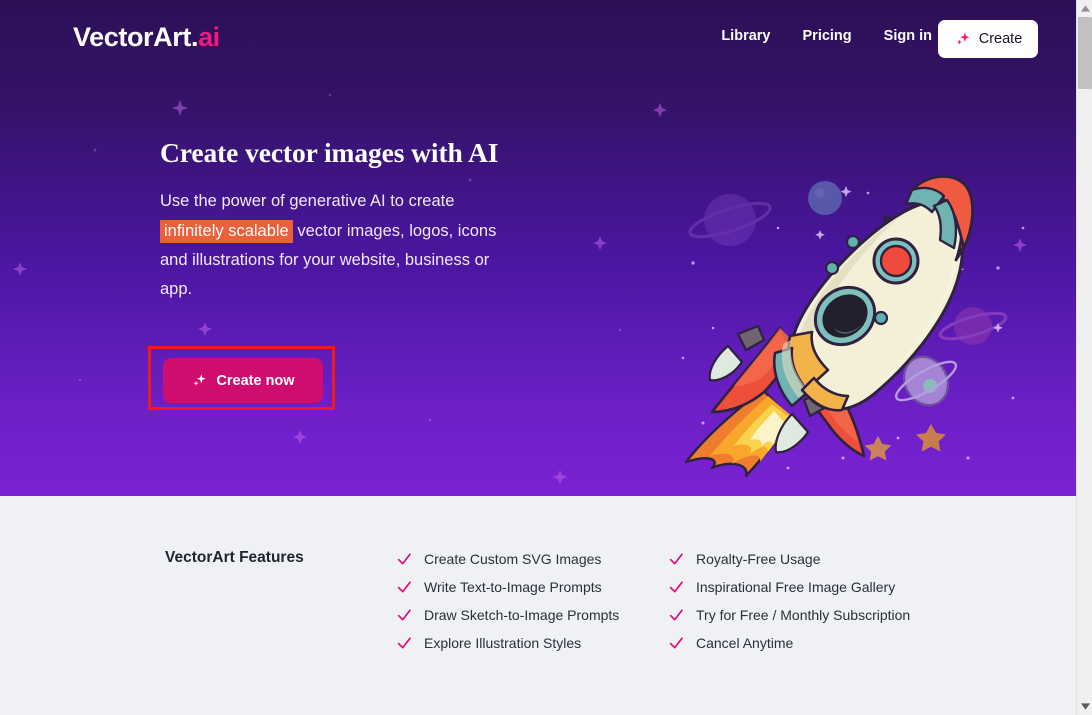 This screenshot has width=1092, height=715. What do you see at coordinates (226, 231) in the screenshot?
I see `hero-subtitle-highlight: infinitely scalable` at bounding box center [226, 231].